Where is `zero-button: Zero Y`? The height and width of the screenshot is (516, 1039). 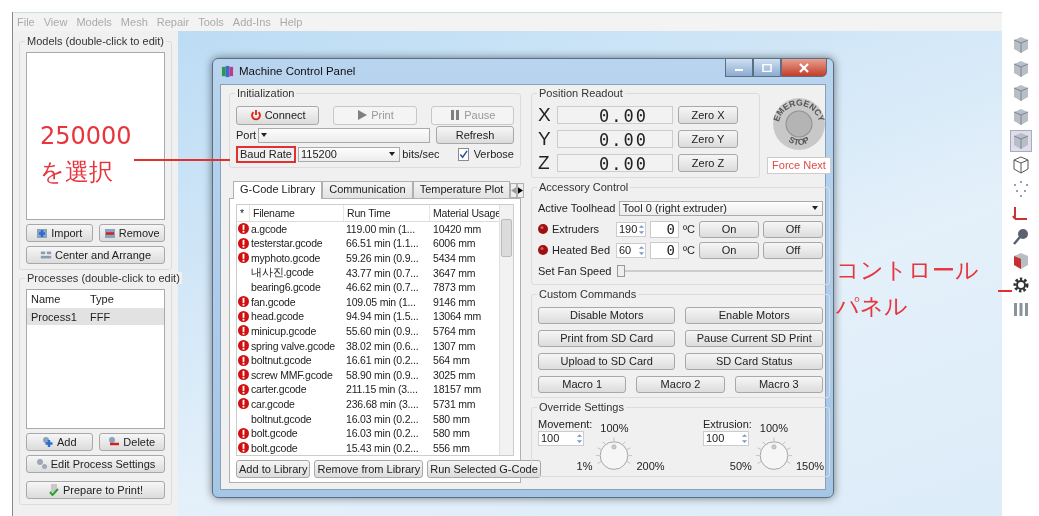
zero-button: Zero Y is located at coordinates (708, 139).